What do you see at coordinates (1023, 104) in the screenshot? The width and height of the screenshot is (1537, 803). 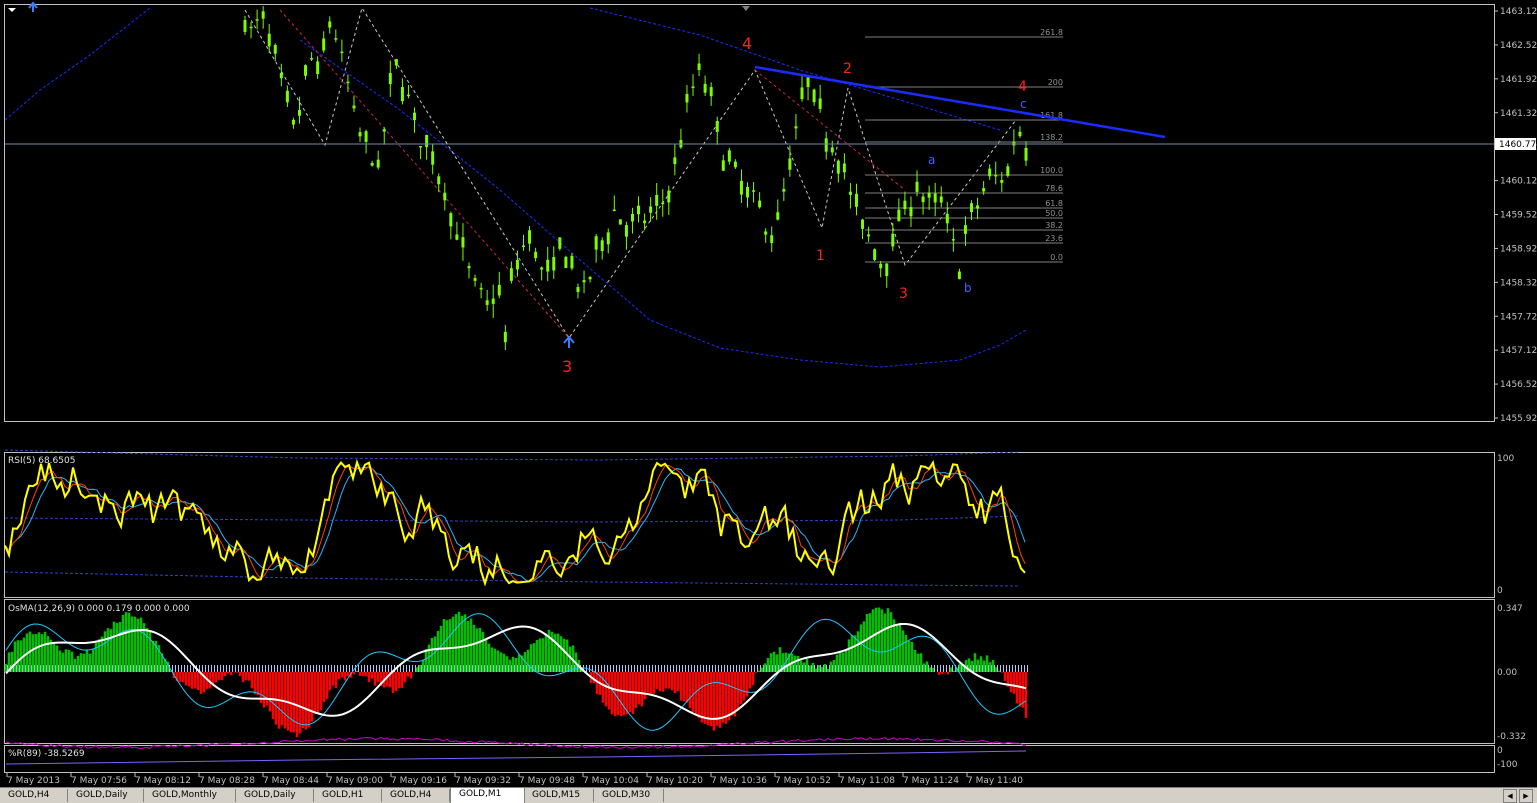 I see `wave-label-c: c` at bounding box center [1023, 104].